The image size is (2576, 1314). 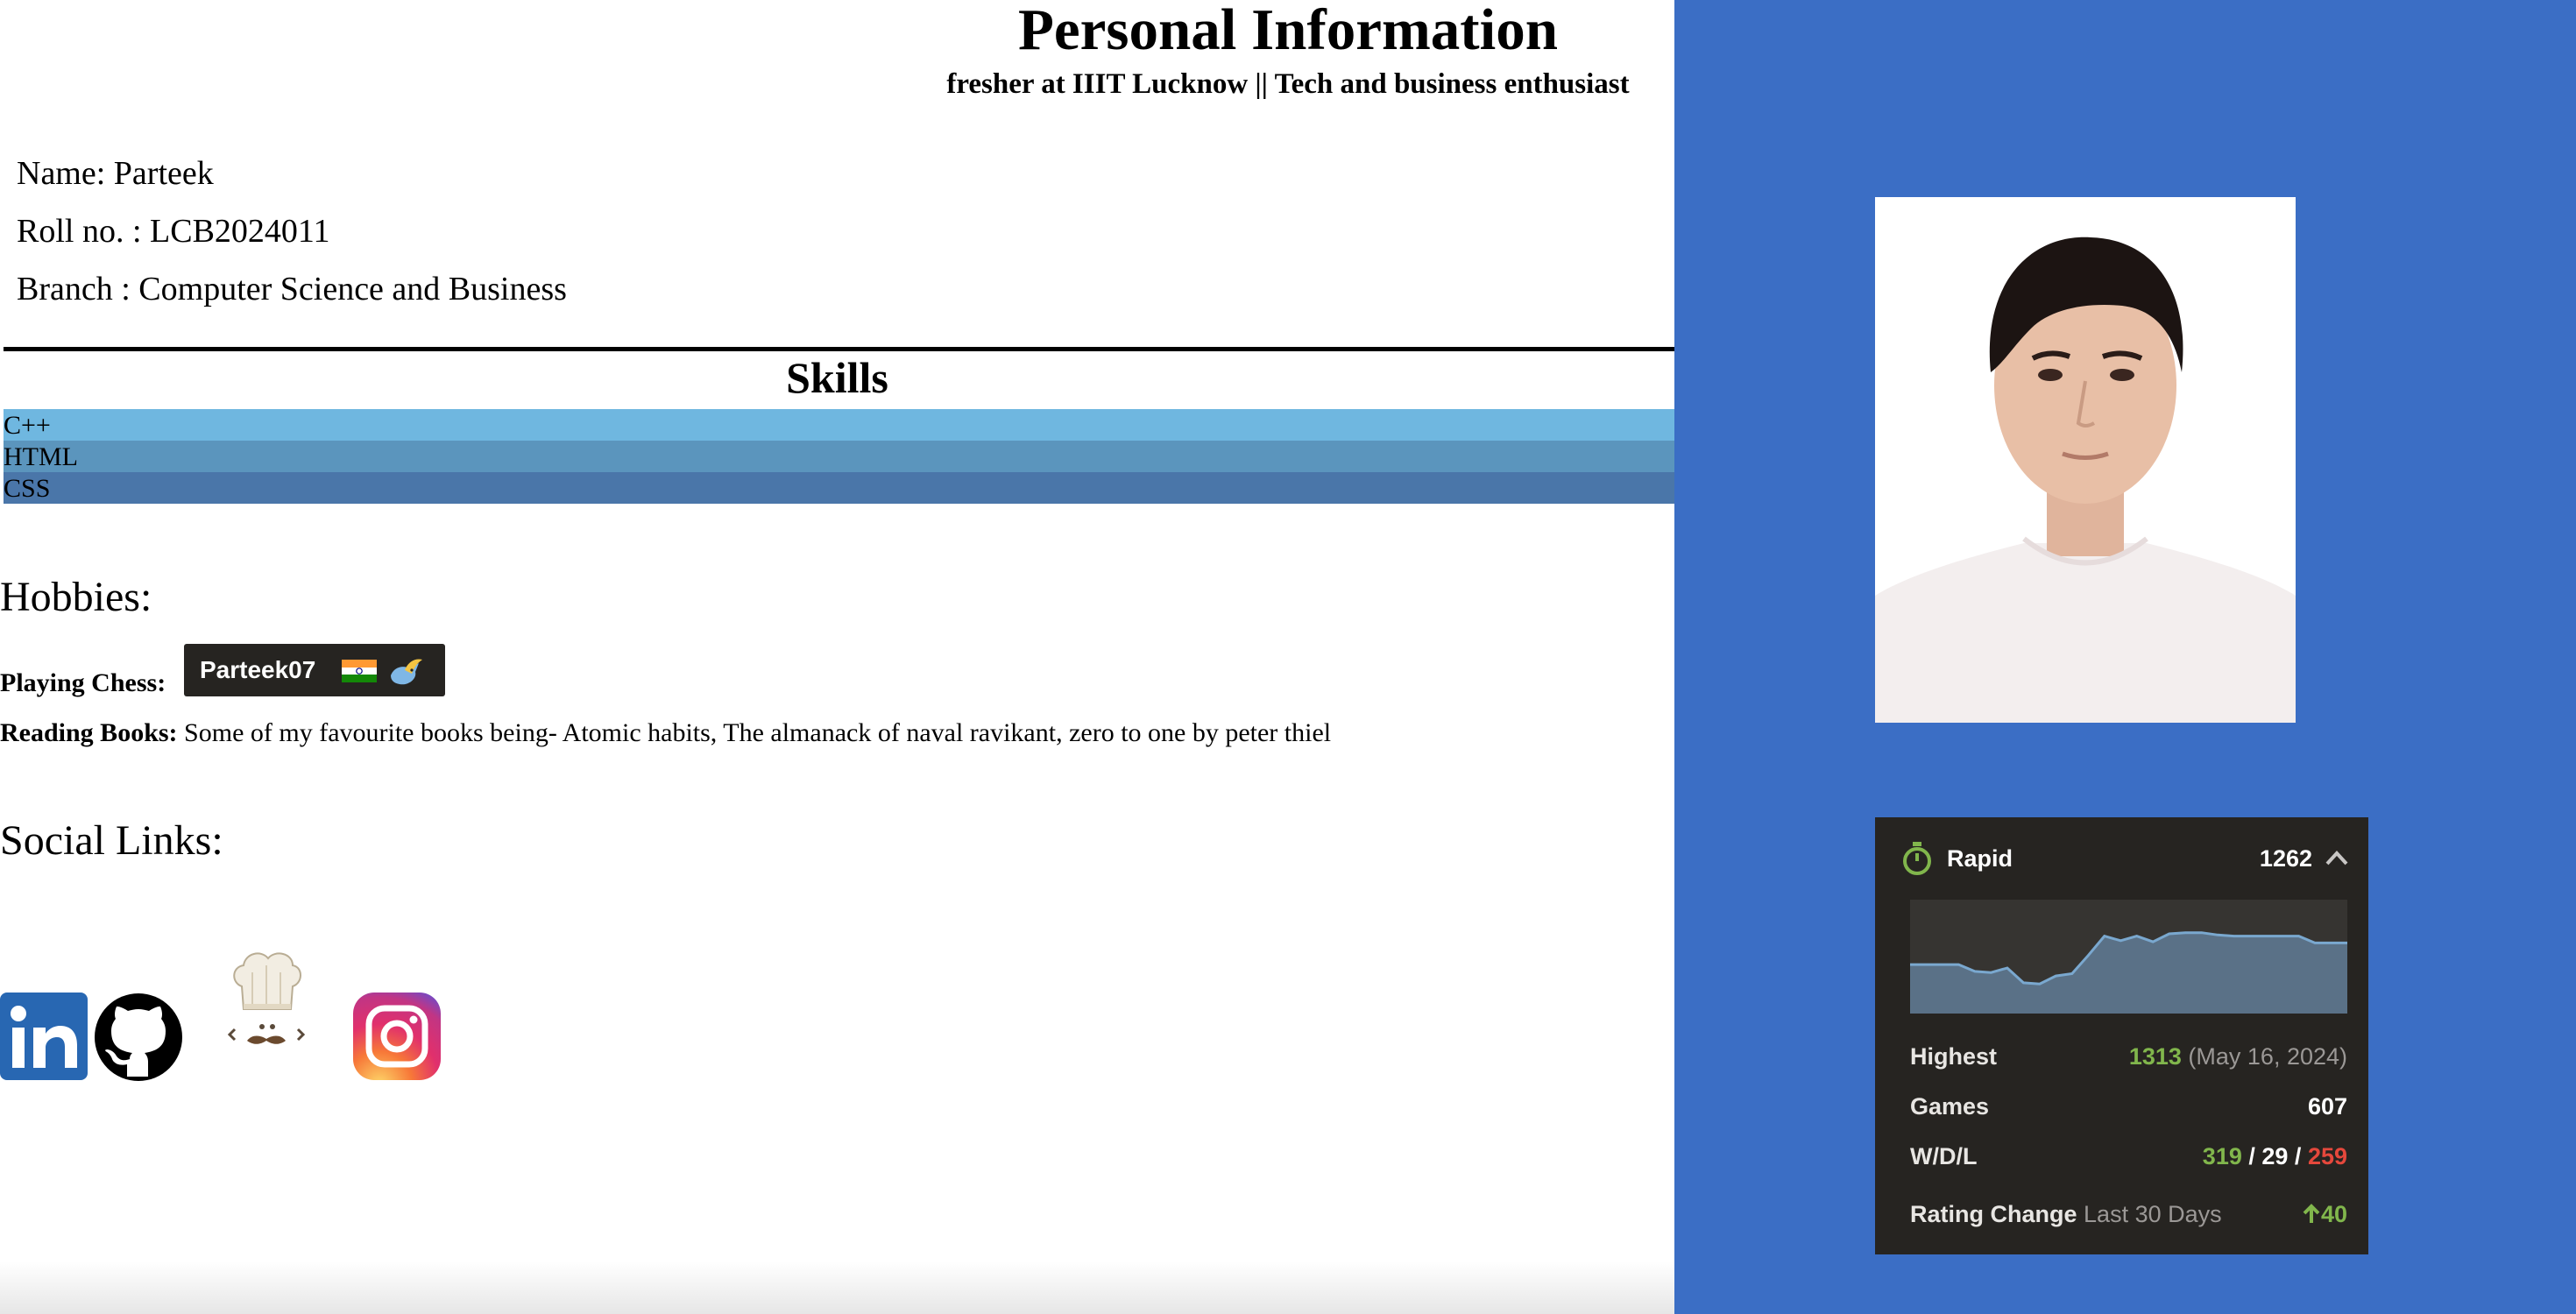 What do you see at coordinates (2128, 957) in the screenshot?
I see `rating-history-graph` at bounding box center [2128, 957].